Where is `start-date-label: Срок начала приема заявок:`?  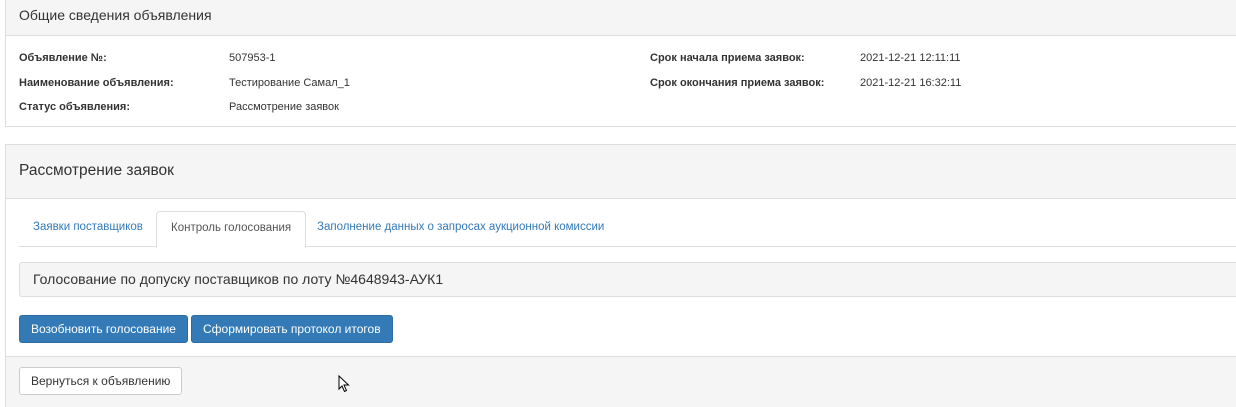 start-date-label: Срок начала приема заявок: is located at coordinates (727, 58).